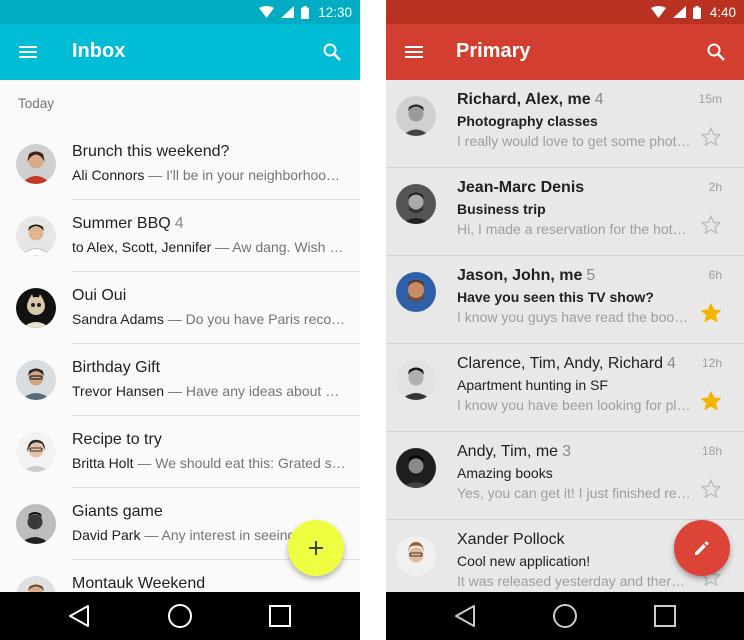  Describe the element at coordinates (560, 363) in the screenshot. I see `senders-text: Clarence, Tim, Andy, Richard` at that location.